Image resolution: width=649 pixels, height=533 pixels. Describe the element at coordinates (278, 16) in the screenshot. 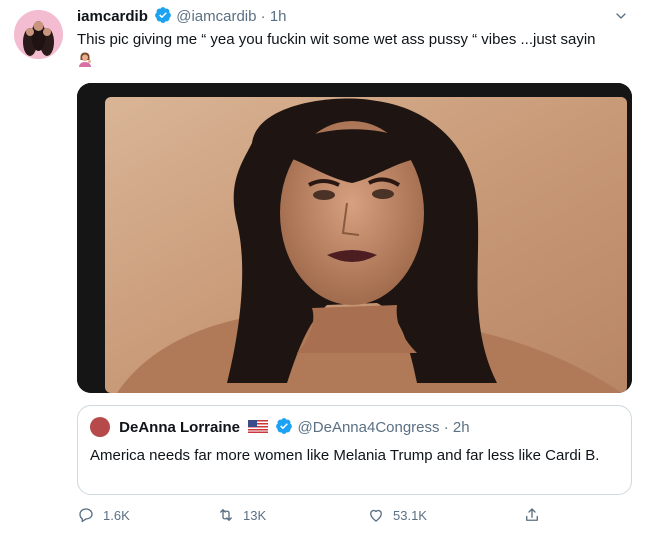

I see `tweet-timestamp: 1h` at that location.